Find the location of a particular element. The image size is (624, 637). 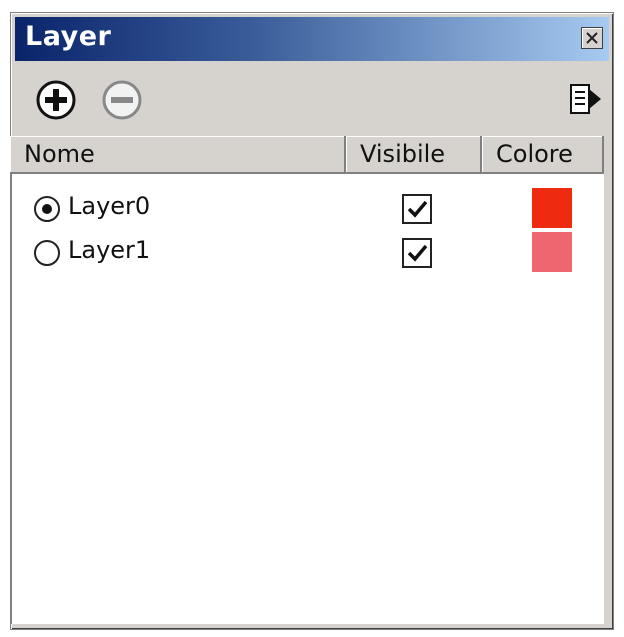

add-layer-button is located at coordinates (56, 100).